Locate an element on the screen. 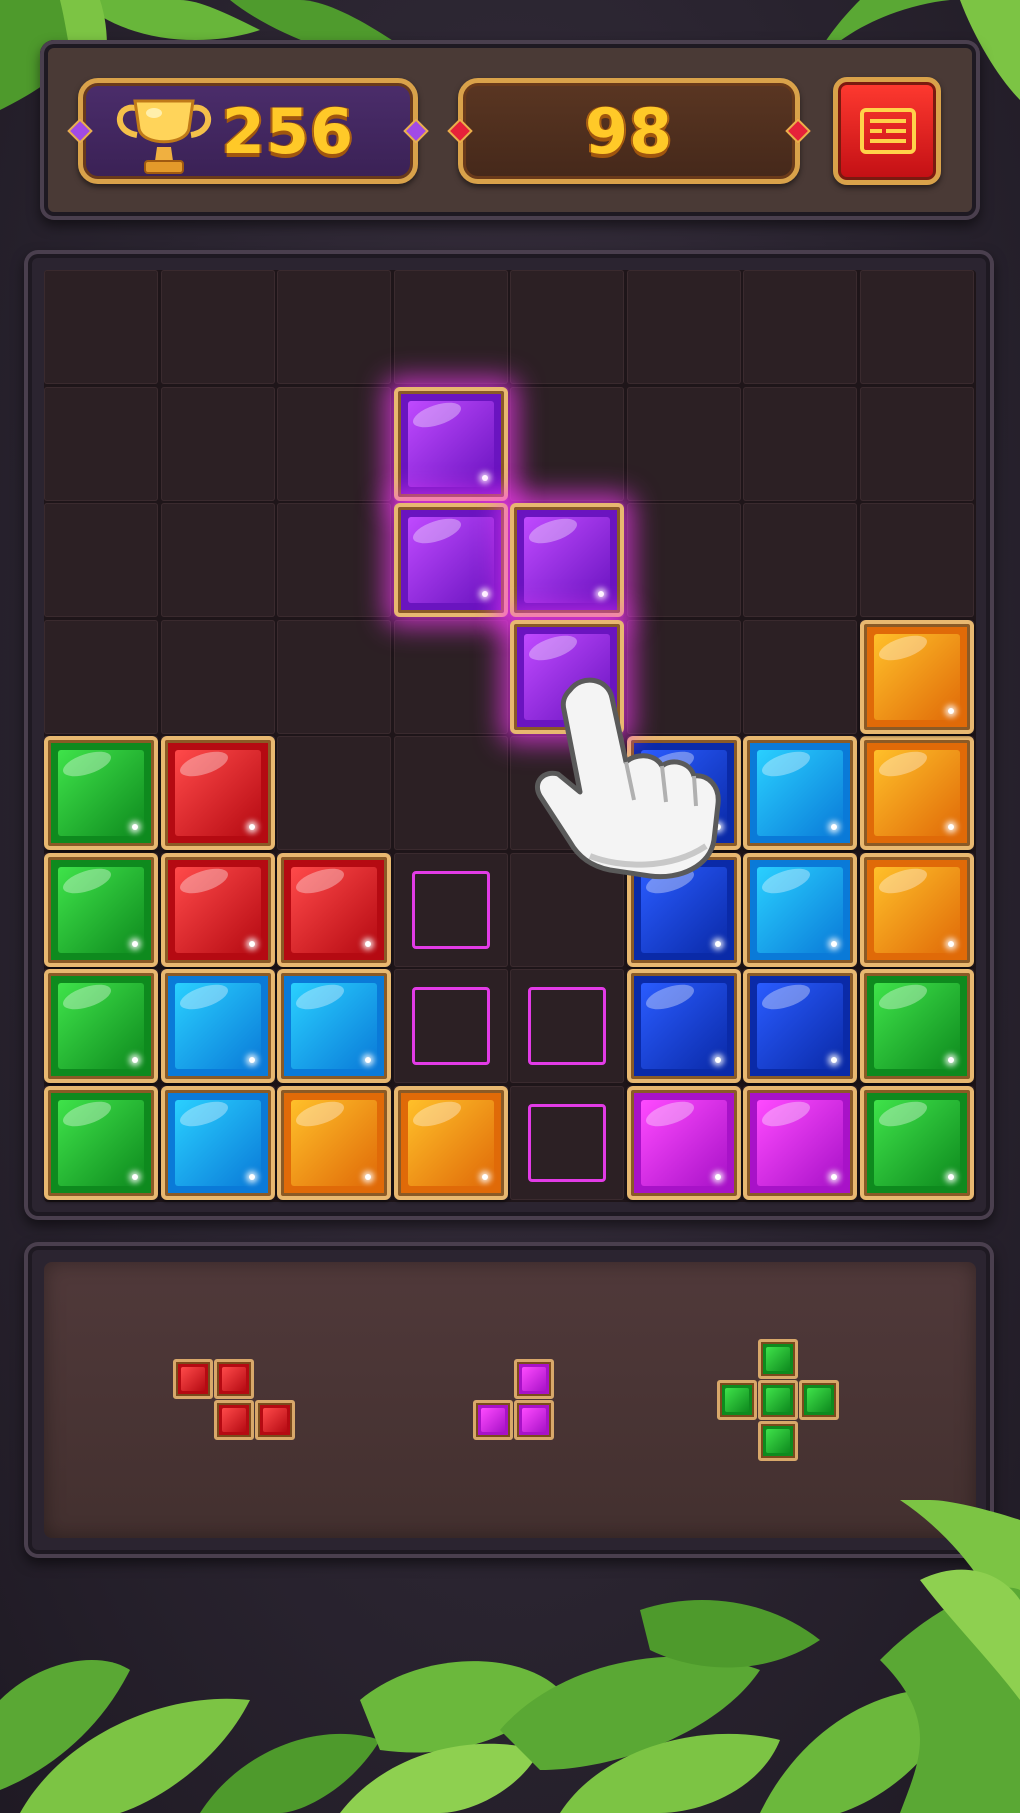  tray-piece-plus-piece is located at coordinates (778, 1400).